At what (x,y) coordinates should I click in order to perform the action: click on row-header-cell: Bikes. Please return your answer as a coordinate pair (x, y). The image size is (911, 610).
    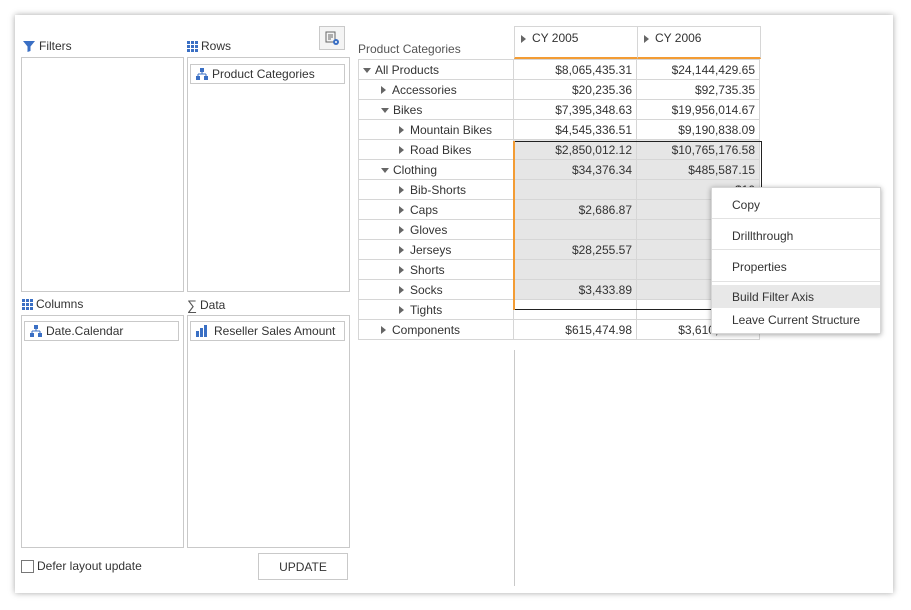
    Looking at the image, I should click on (436, 109).